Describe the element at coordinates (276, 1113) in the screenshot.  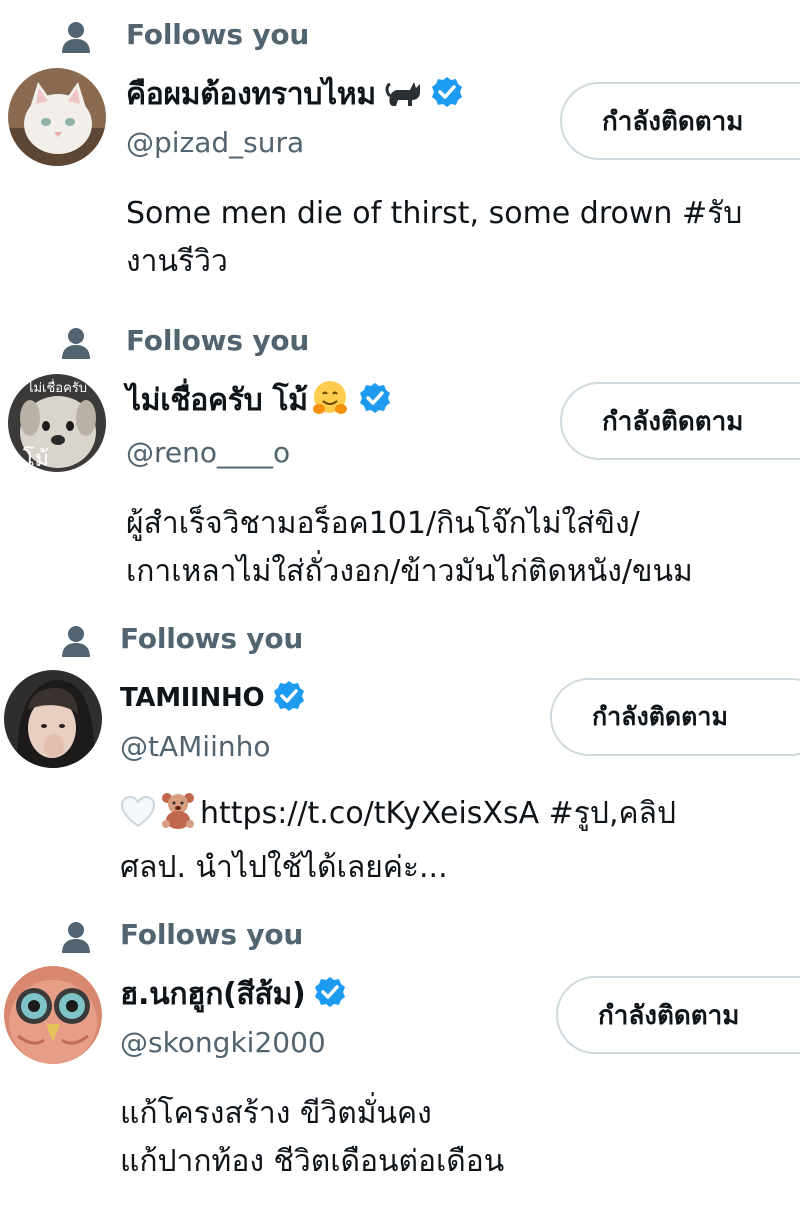
I see `bio-line: แก้โครงสร้าง ขีวิตมั่นคง` at that location.